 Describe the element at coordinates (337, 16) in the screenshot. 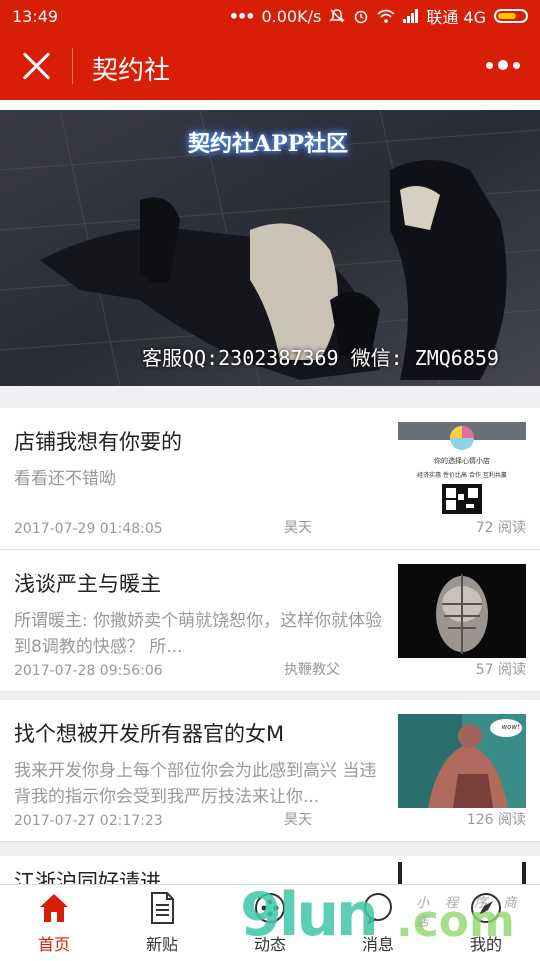

I see `mute-icon` at that location.